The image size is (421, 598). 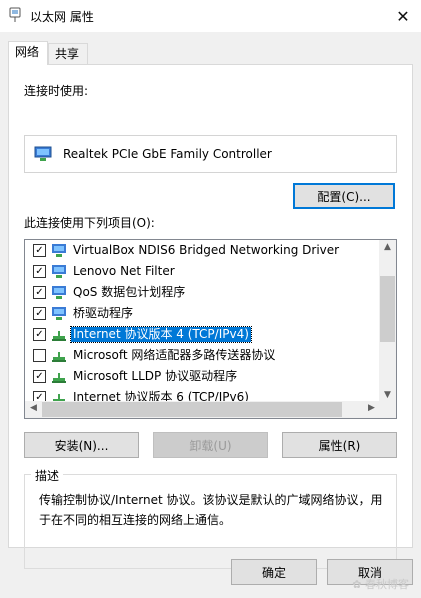 What do you see at coordinates (124, 271) in the screenshot?
I see `list-item-label: Lenovo Net Filter` at bounding box center [124, 271].